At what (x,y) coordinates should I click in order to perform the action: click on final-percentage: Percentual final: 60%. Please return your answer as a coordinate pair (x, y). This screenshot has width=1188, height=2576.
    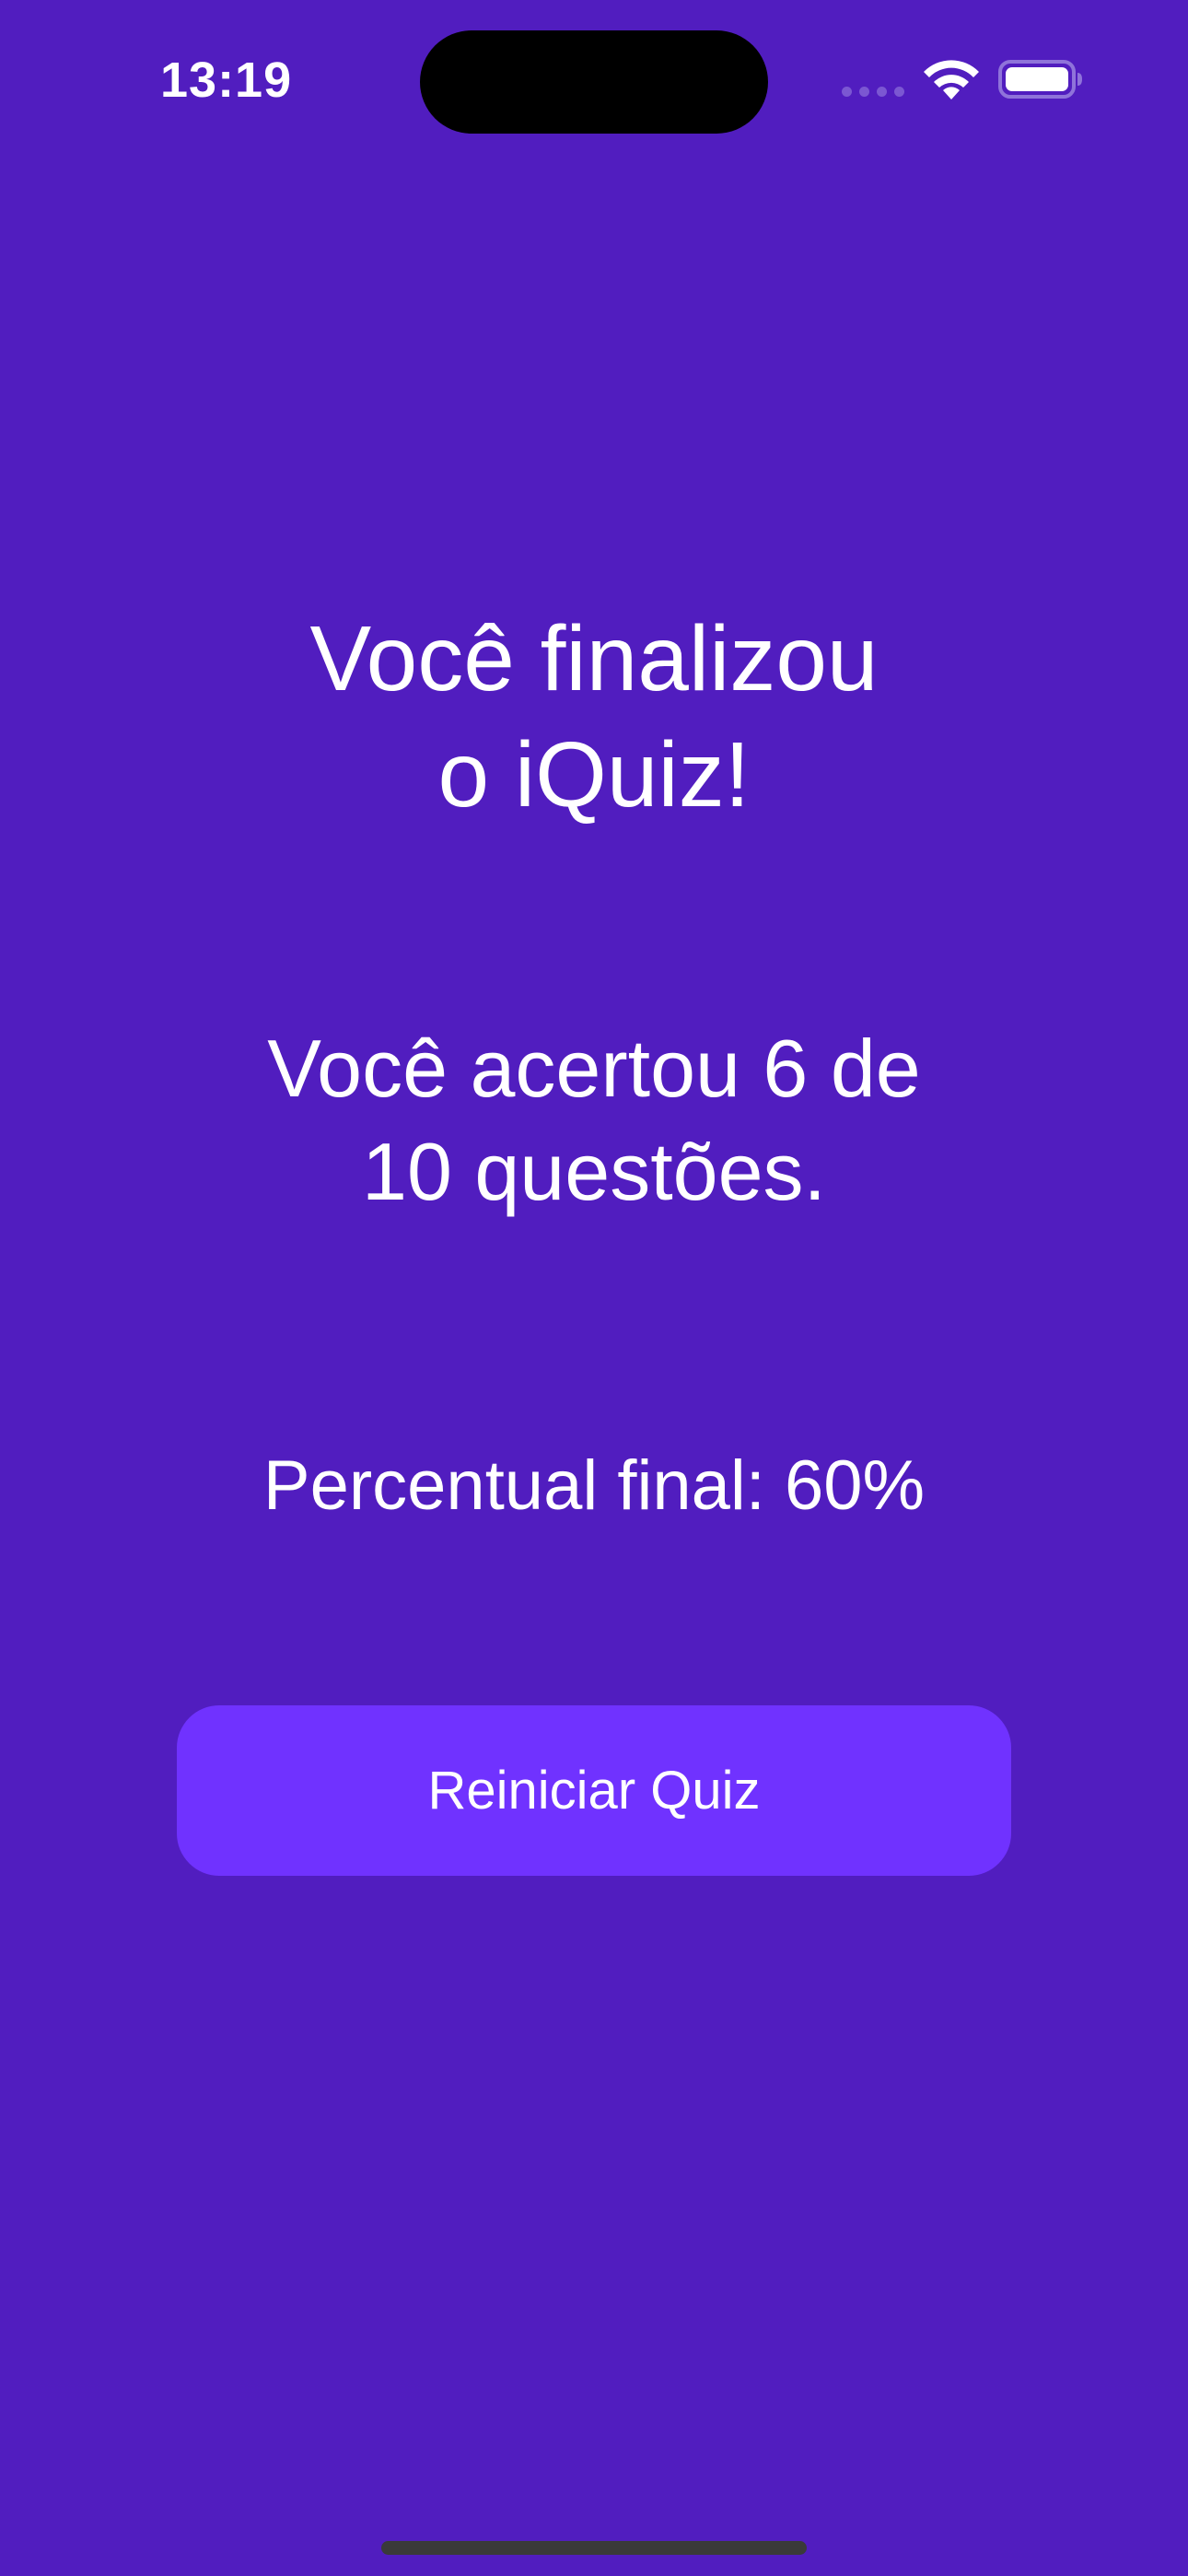
    Looking at the image, I should click on (594, 1485).